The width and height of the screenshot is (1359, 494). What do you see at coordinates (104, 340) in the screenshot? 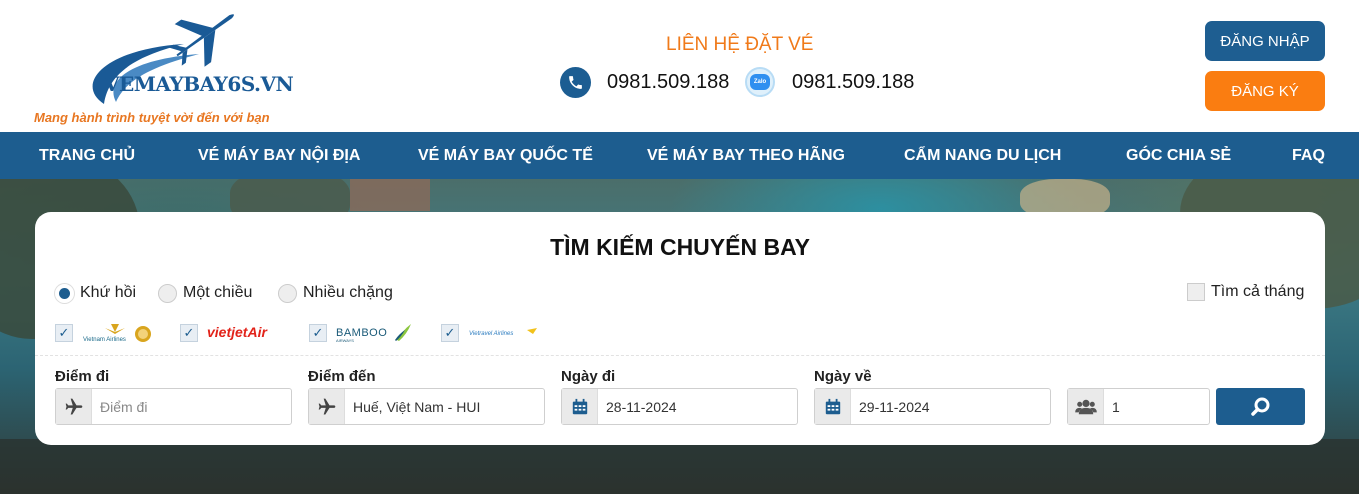
I see `svg-text: Vietnam Airlines` at bounding box center [104, 340].